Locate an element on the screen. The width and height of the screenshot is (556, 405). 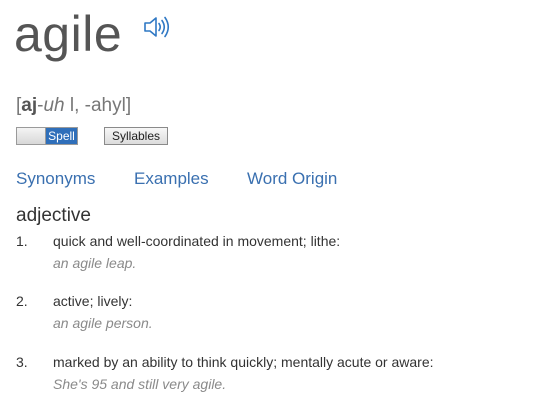
pron-stressed-syllable: aj is located at coordinates (29, 105).